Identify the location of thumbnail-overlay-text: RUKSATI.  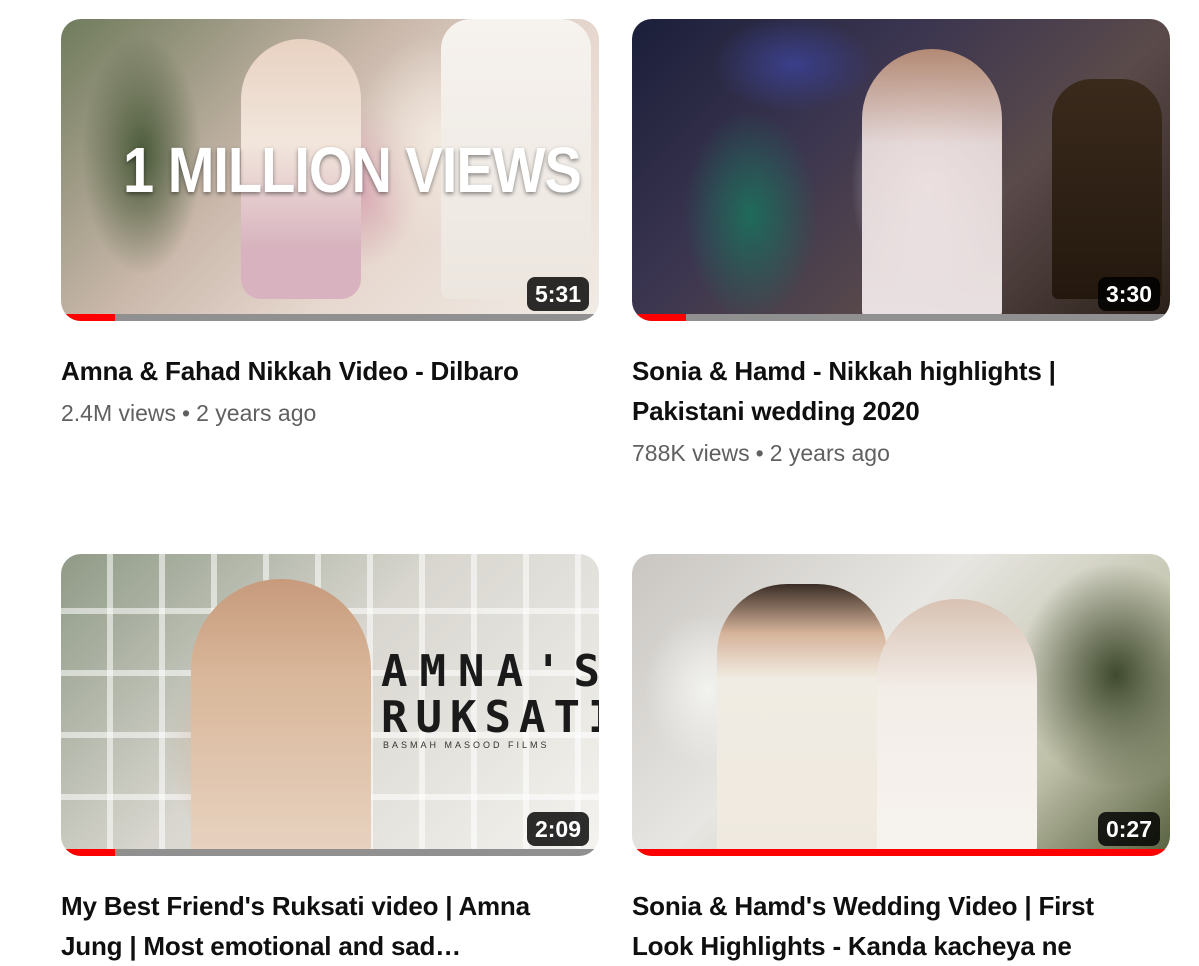
(490, 717).